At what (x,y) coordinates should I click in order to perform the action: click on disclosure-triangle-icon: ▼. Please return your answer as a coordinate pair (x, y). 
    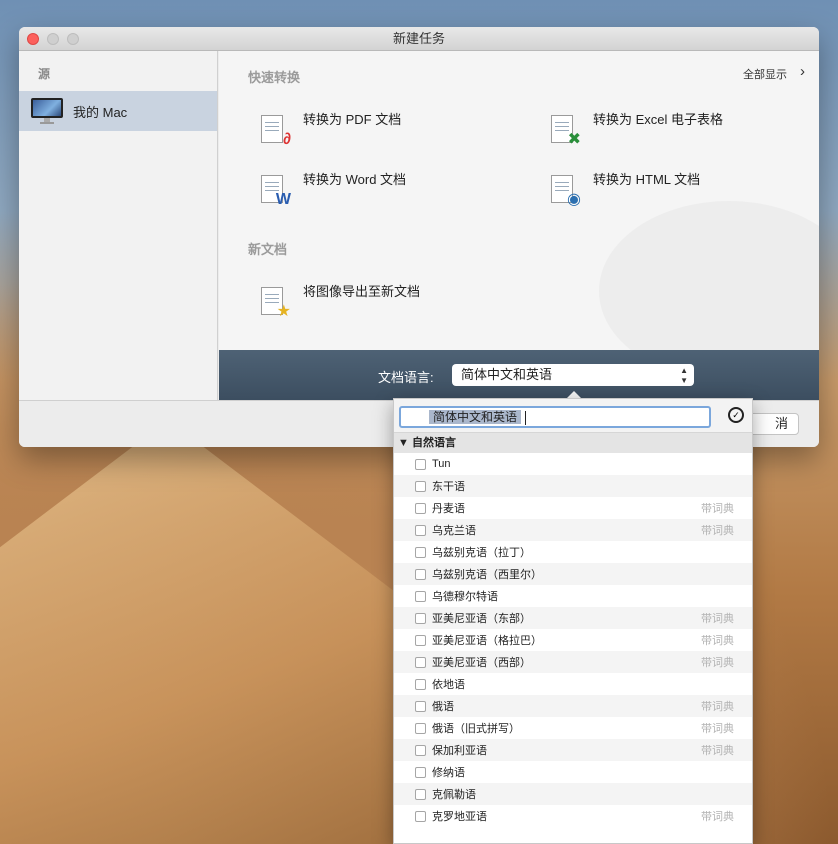
    Looking at the image, I should click on (403, 443).